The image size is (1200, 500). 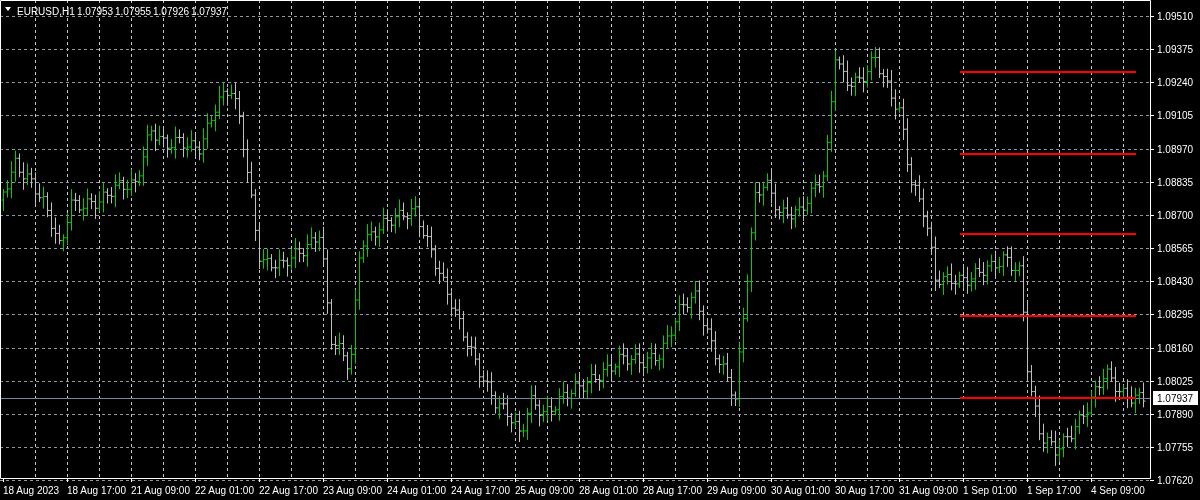 What do you see at coordinates (46, 11) in the screenshot?
I see `chart-symbol: EURUSD,H1` at bounding box center [46, 11].